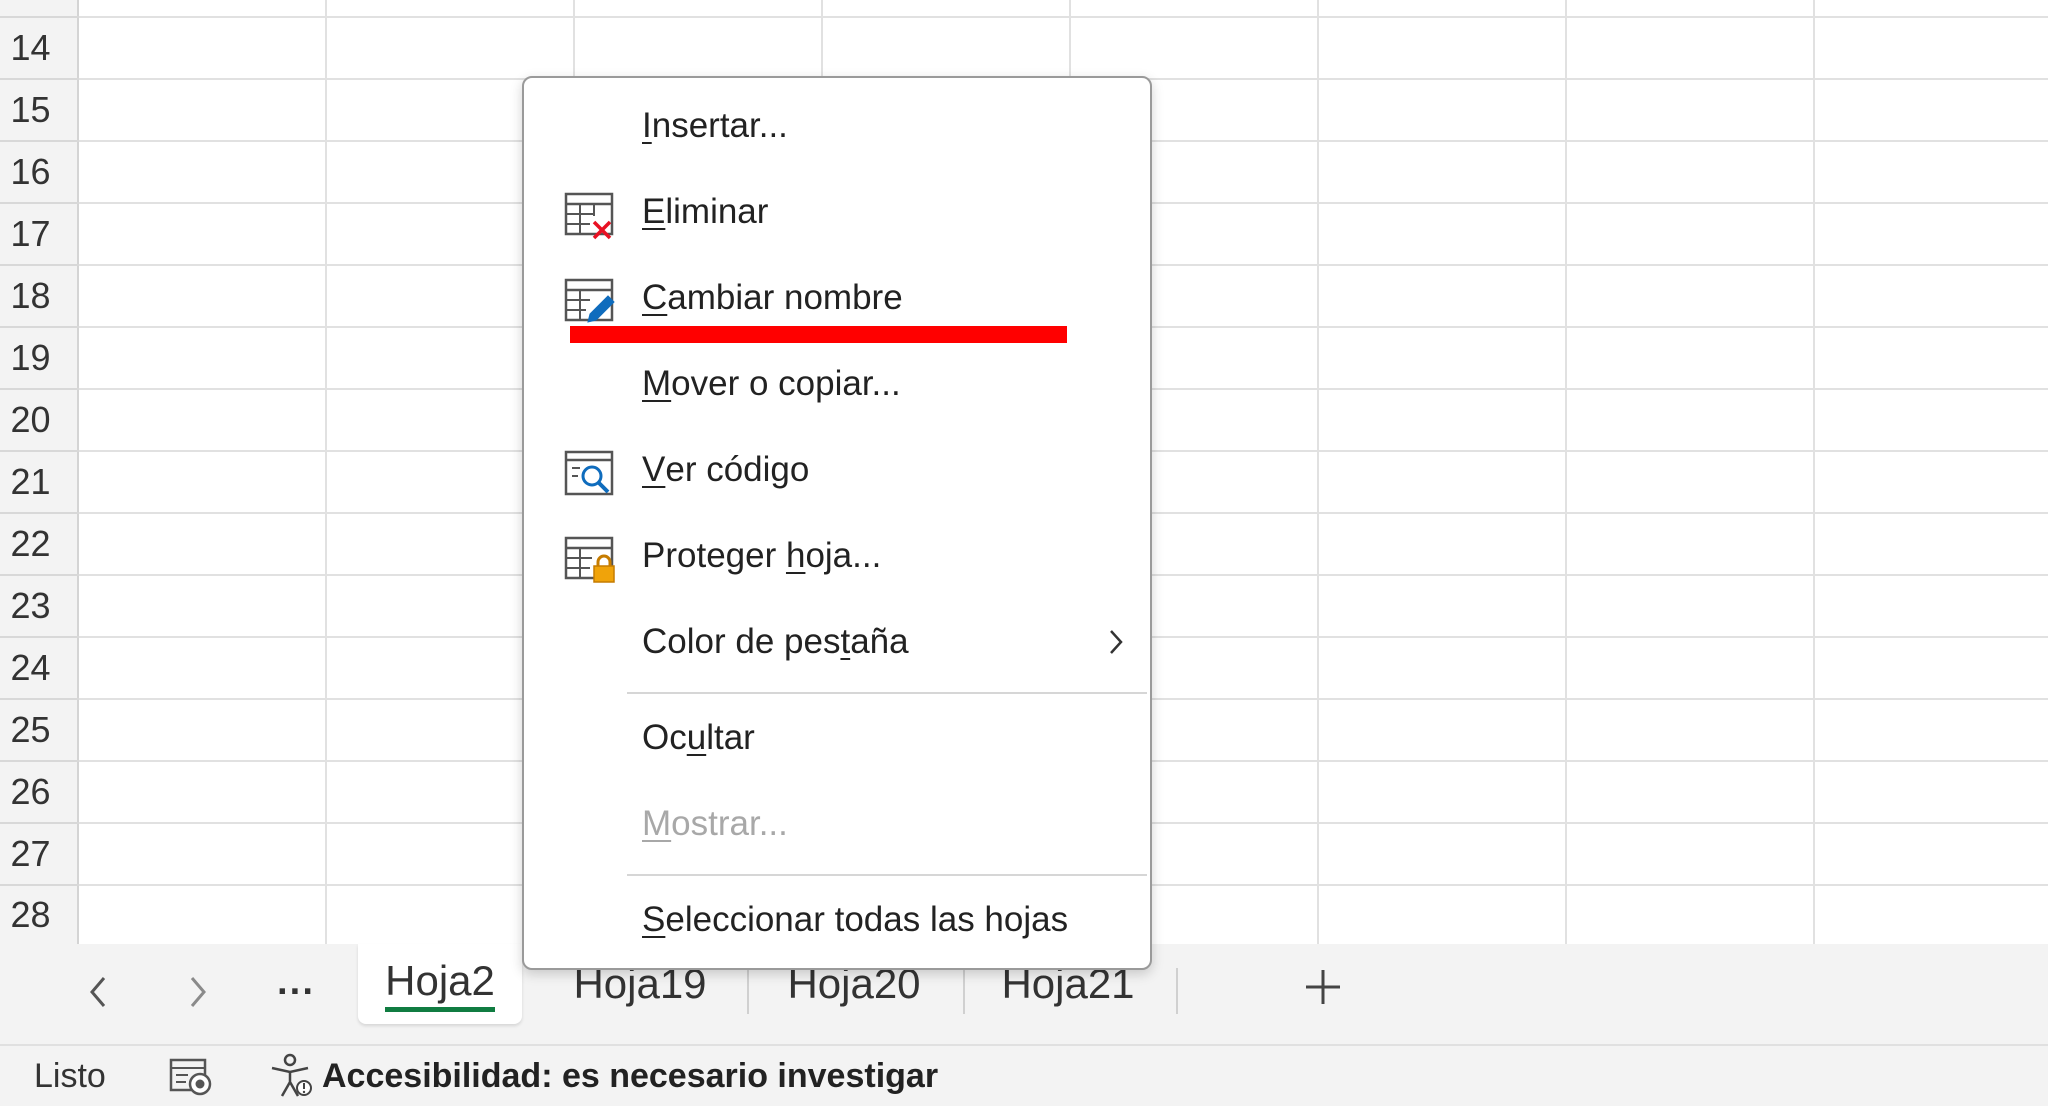 This screenshot has width=2048, height=1106. I want to click on menu-item-hide: Oc u ltar, so click(837, 738).